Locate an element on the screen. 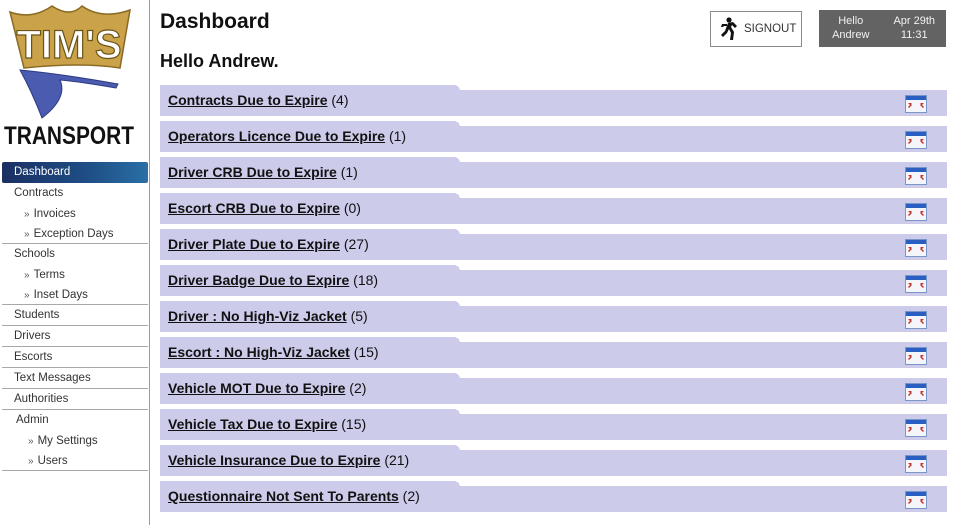 This screenshot has width=955, height=525. alert-row: Vehicle Tax Due to Expire (15) is located at coordinates (553, 427).